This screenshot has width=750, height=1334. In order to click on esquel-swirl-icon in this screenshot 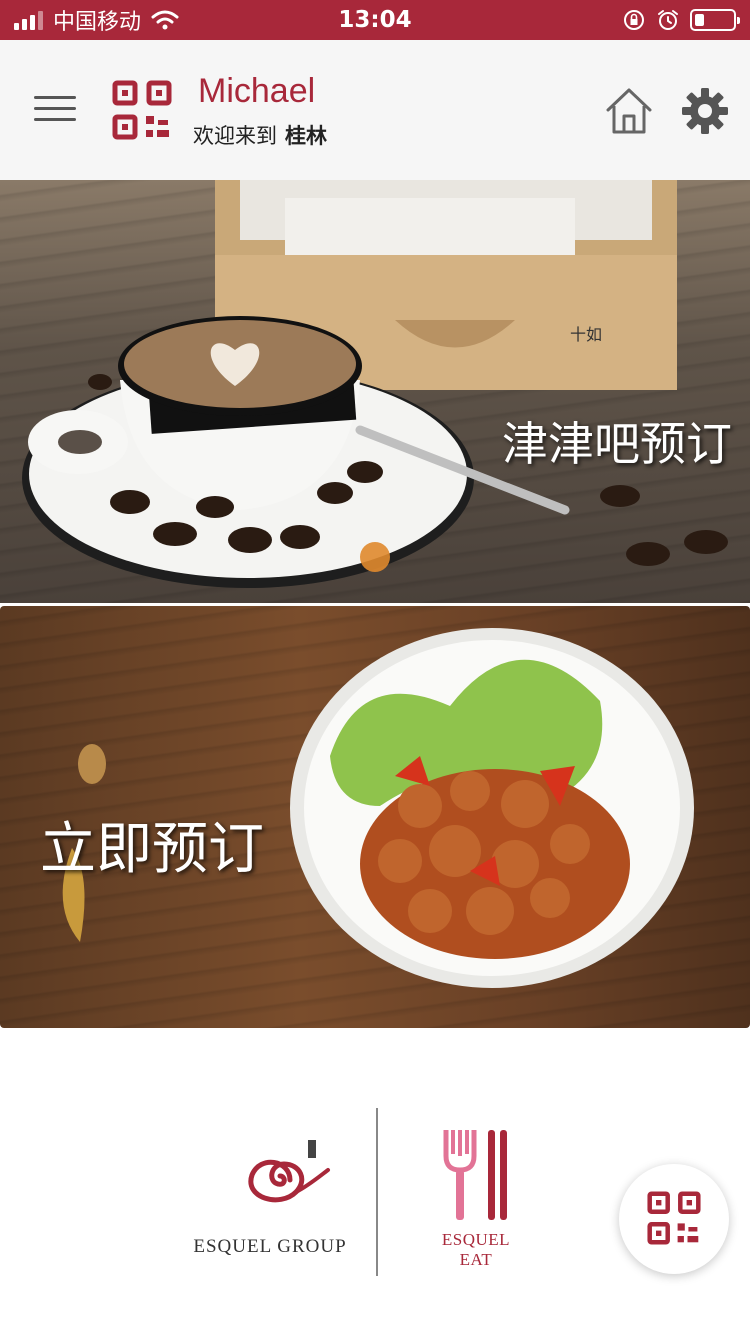, I will do `click(289, 1171)`.